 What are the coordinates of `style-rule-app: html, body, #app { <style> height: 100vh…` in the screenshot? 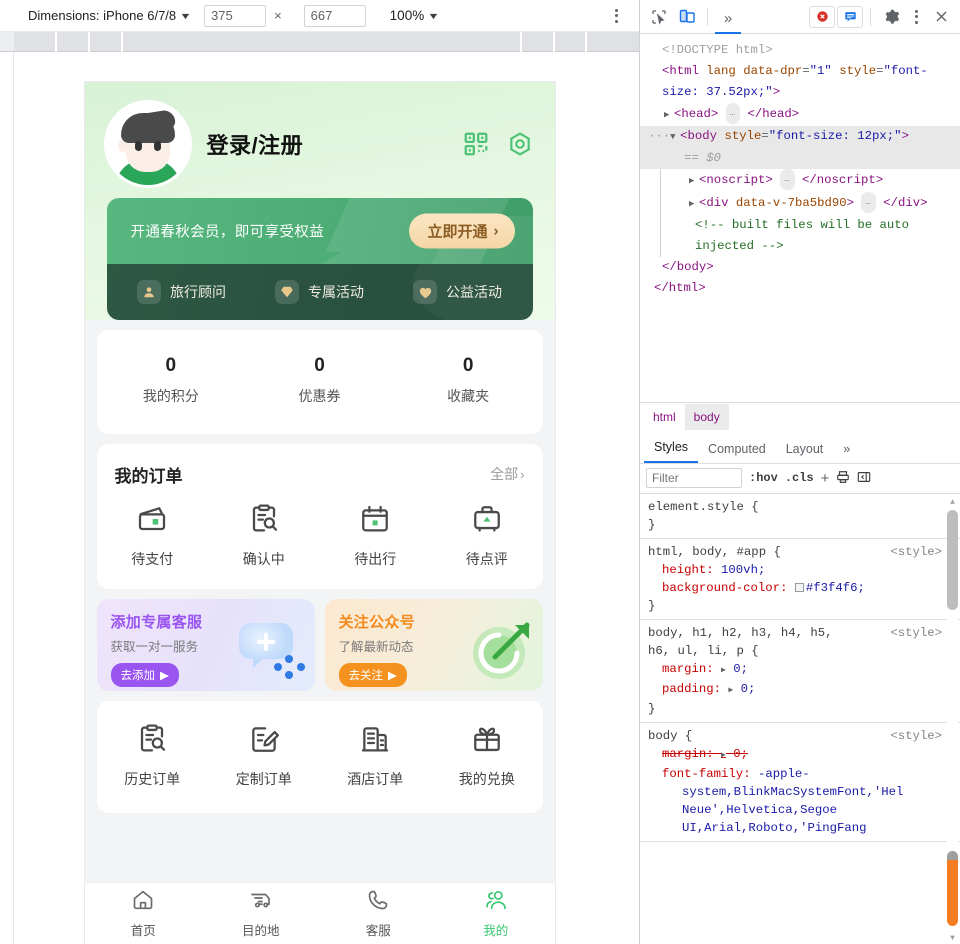 It's located at (800, 579).